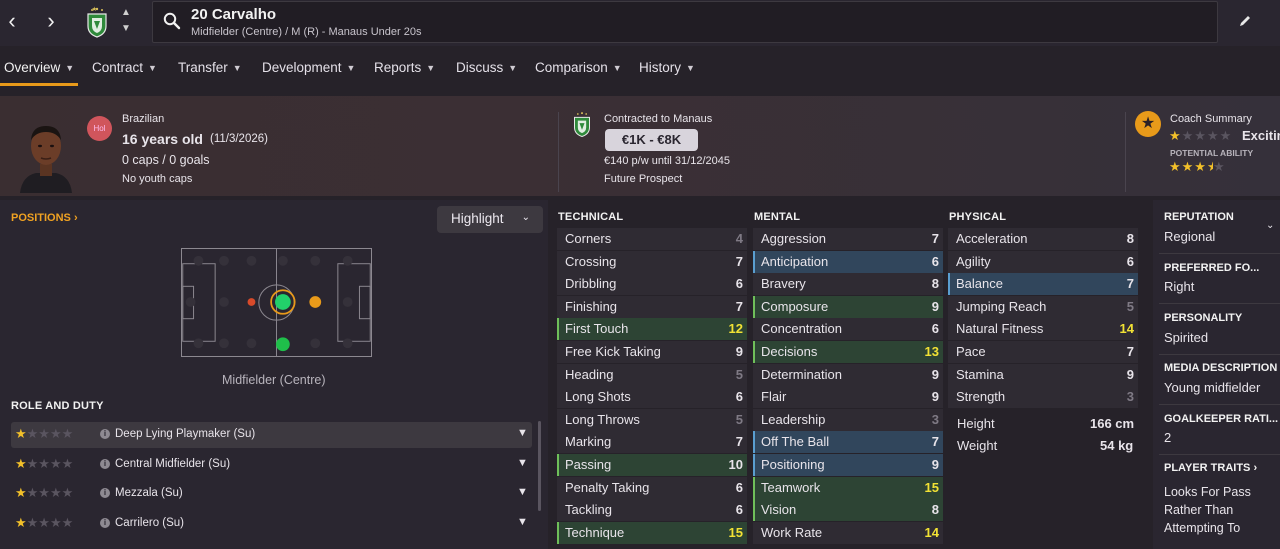 This screenshot has height=549, width=1280. What do you see at coordinates (51, 22) in the screenshot?
I see `forward-arrow-icon: ›` at bounding box center [51, 22].